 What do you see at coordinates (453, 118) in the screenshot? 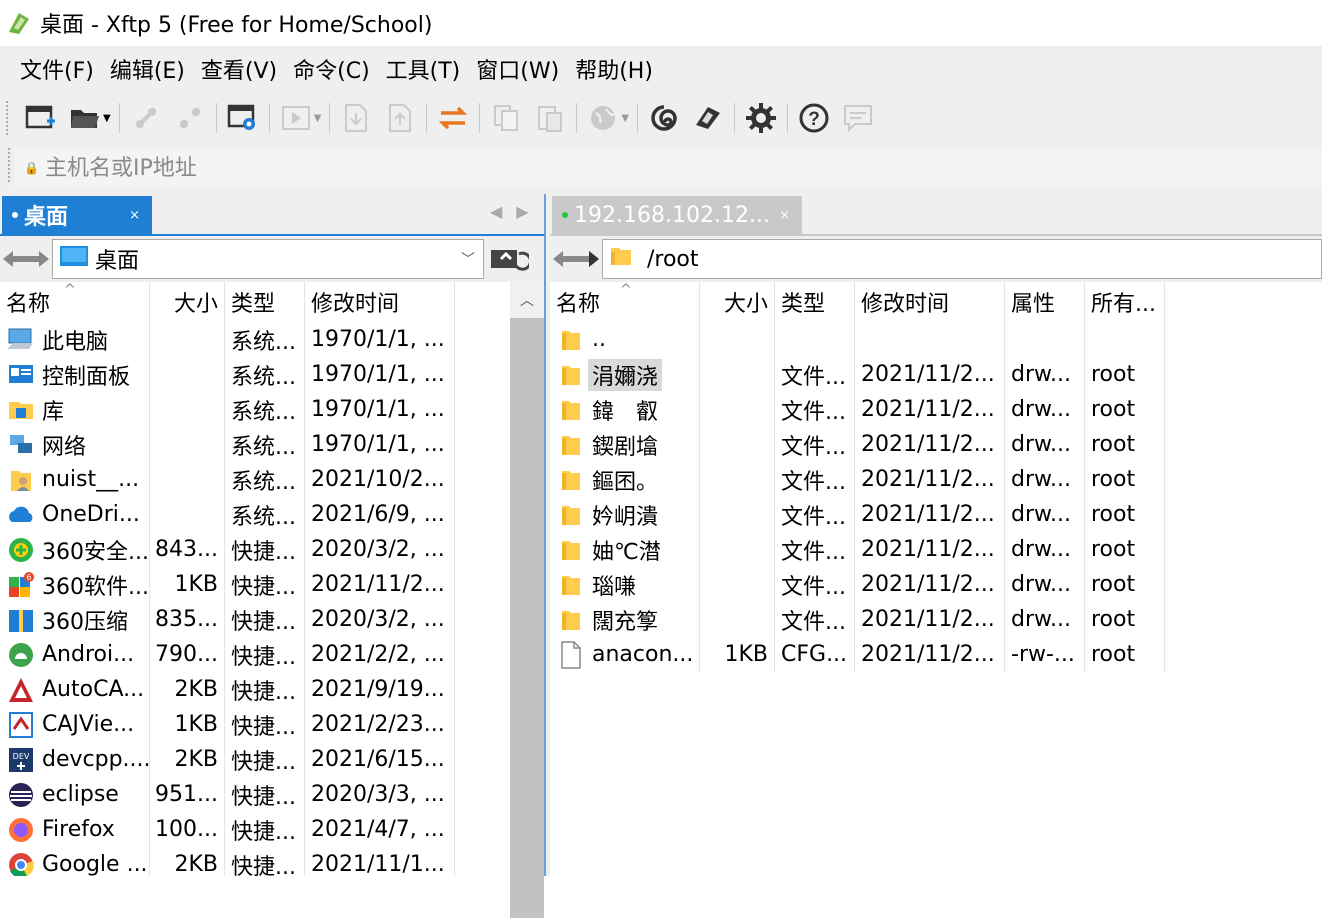
I see `transfer-icon` at bounding box center [453, 118].